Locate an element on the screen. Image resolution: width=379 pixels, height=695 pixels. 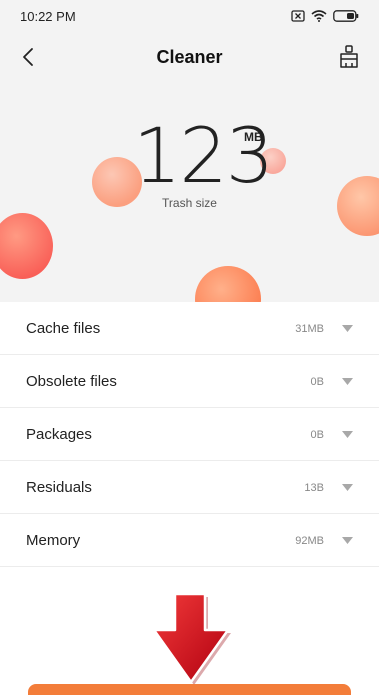
category-row-residuals: Residuals 13B is located at coordinates (189, 487).